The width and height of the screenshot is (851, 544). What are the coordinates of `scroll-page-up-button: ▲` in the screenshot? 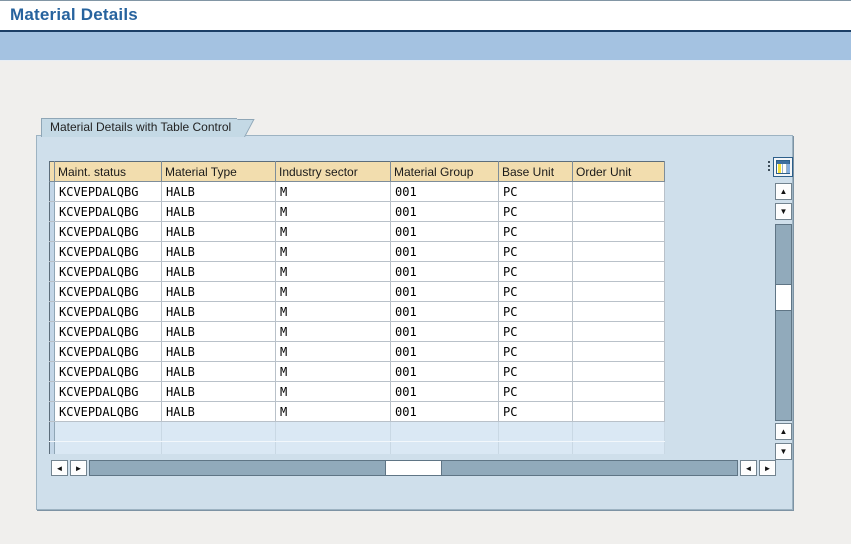 It's located at (783, 431).